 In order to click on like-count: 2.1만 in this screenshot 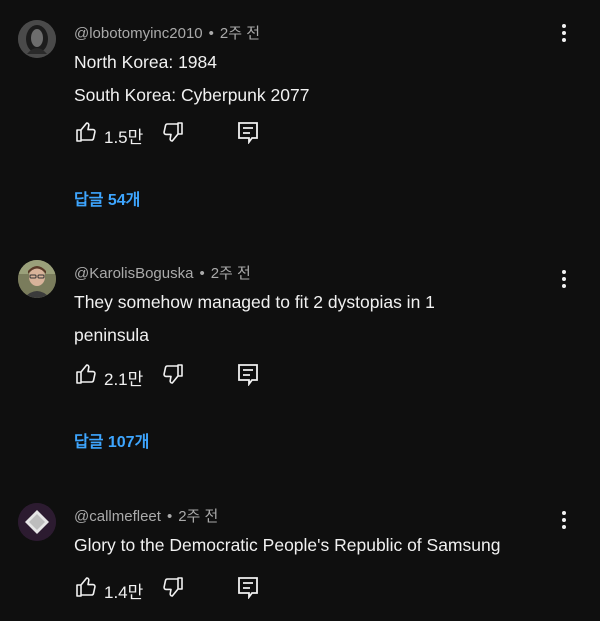, I will do `click(124, 379)`.